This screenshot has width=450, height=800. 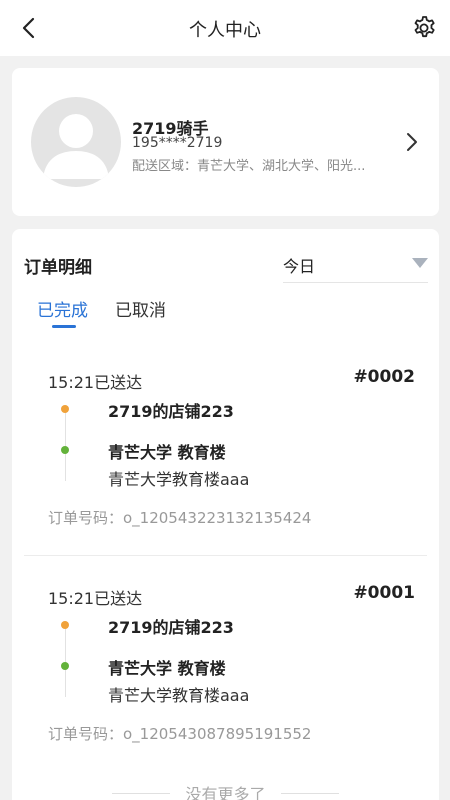 What do you see at coordinates (384, 377) in the screenshot?
I see `order-number: #0002` at bounding box center [384, 377].